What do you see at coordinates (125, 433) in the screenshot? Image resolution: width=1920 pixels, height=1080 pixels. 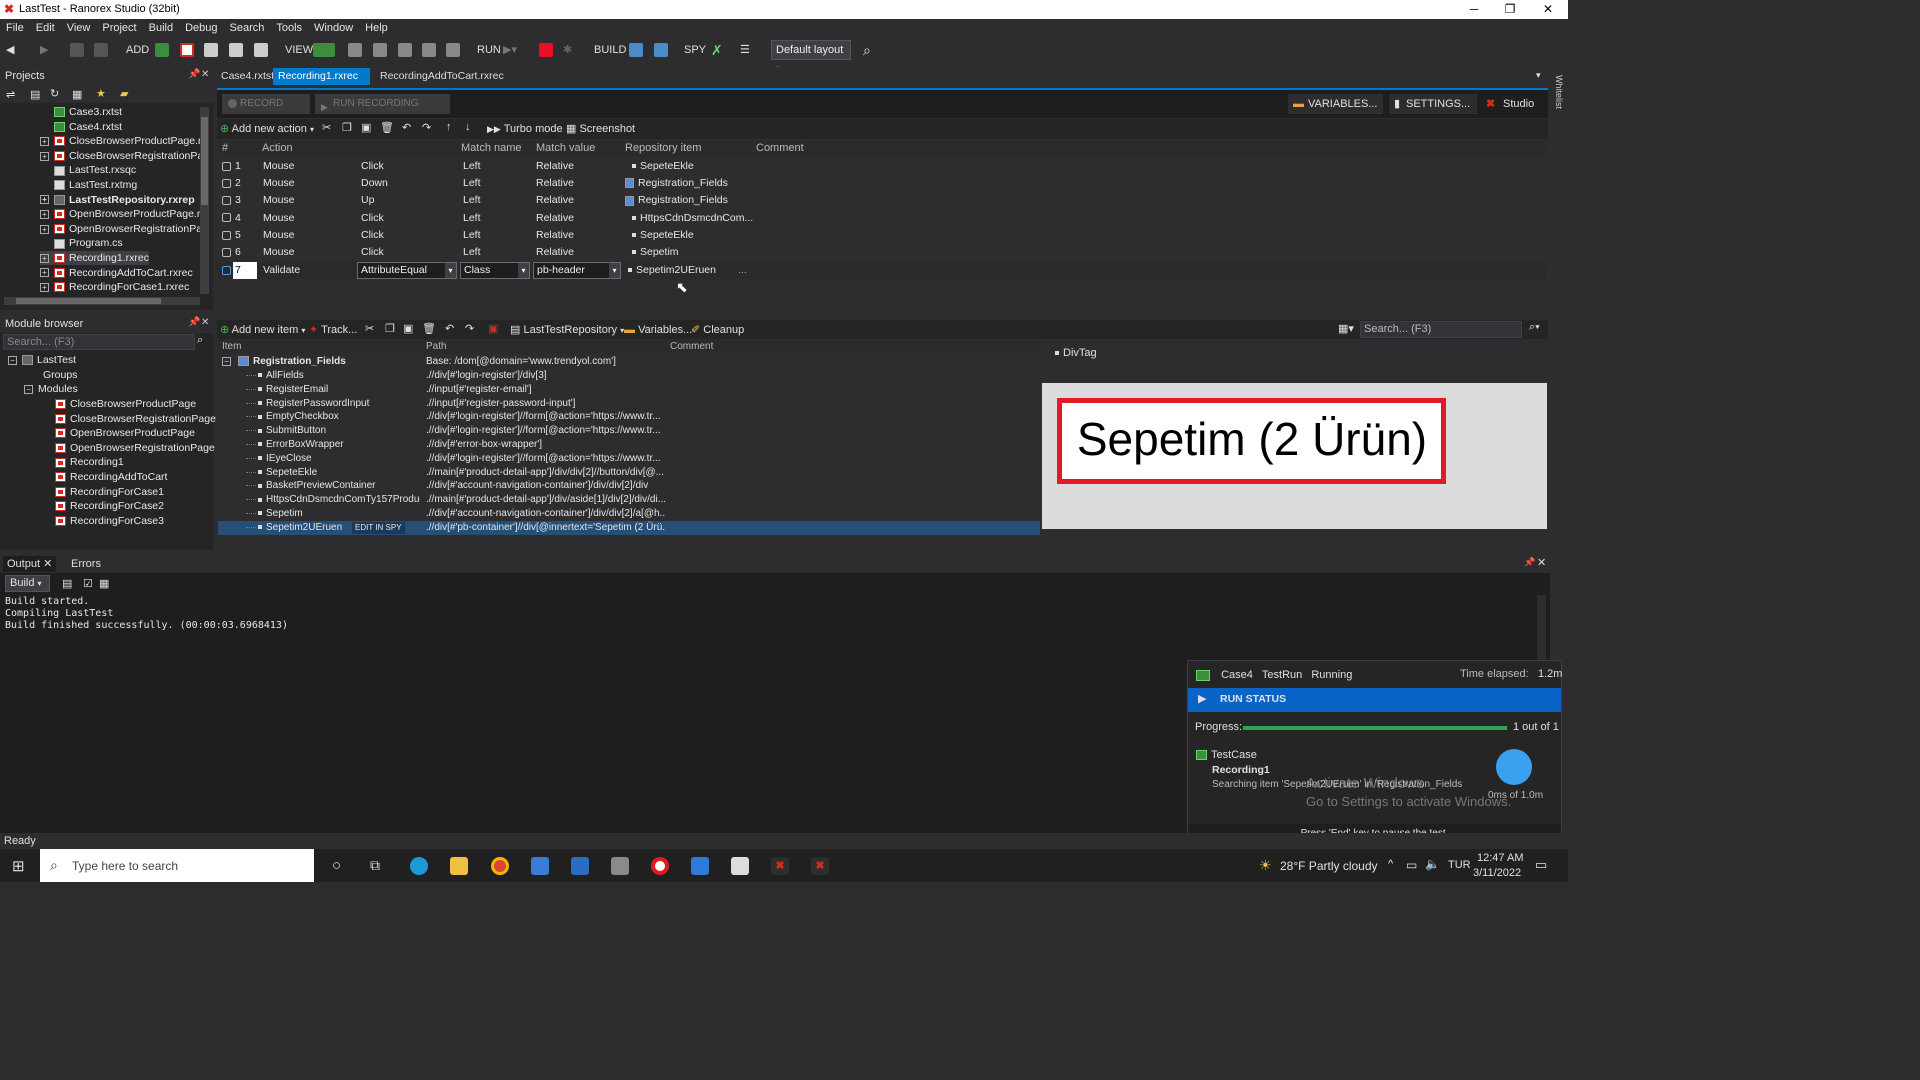 I see `module-item: OpenBrowserProductPage` at bounding box center [125, 433].